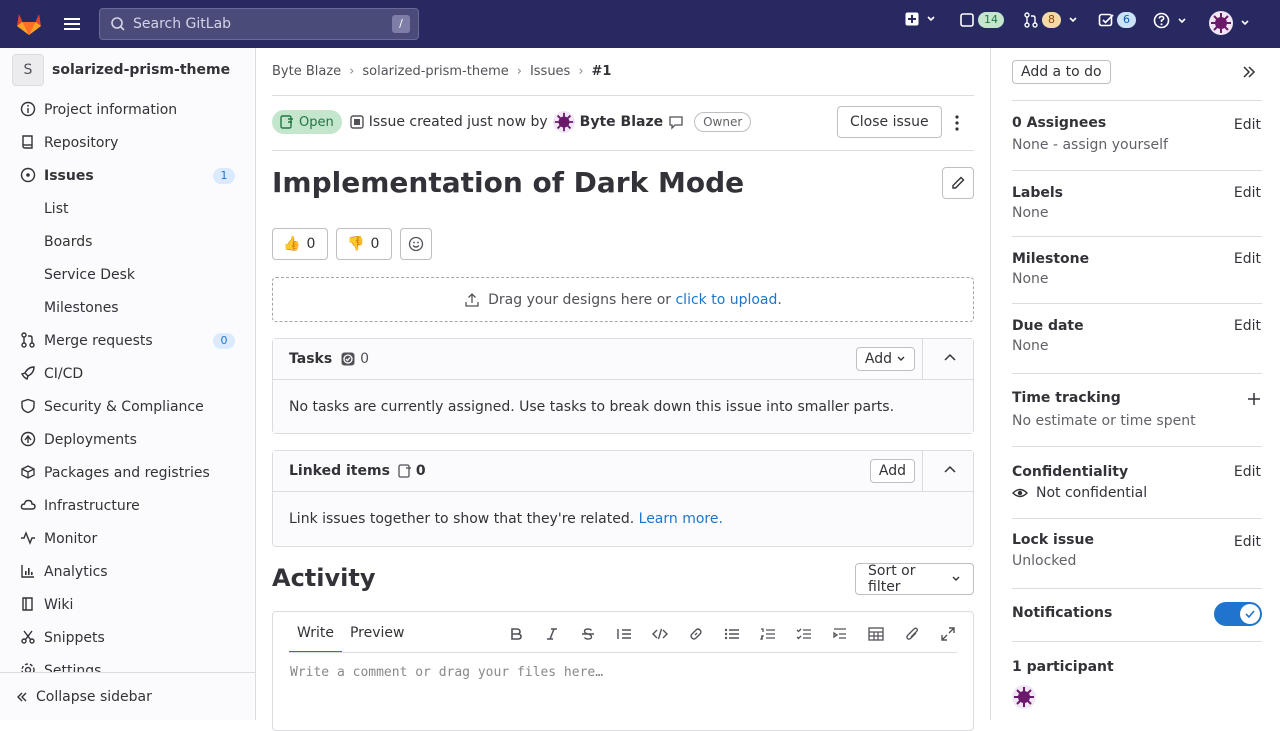 This screenshot has height=731, width=1280. I want to click on sidebar-item-issues: Issues 1, so click(127, 175).